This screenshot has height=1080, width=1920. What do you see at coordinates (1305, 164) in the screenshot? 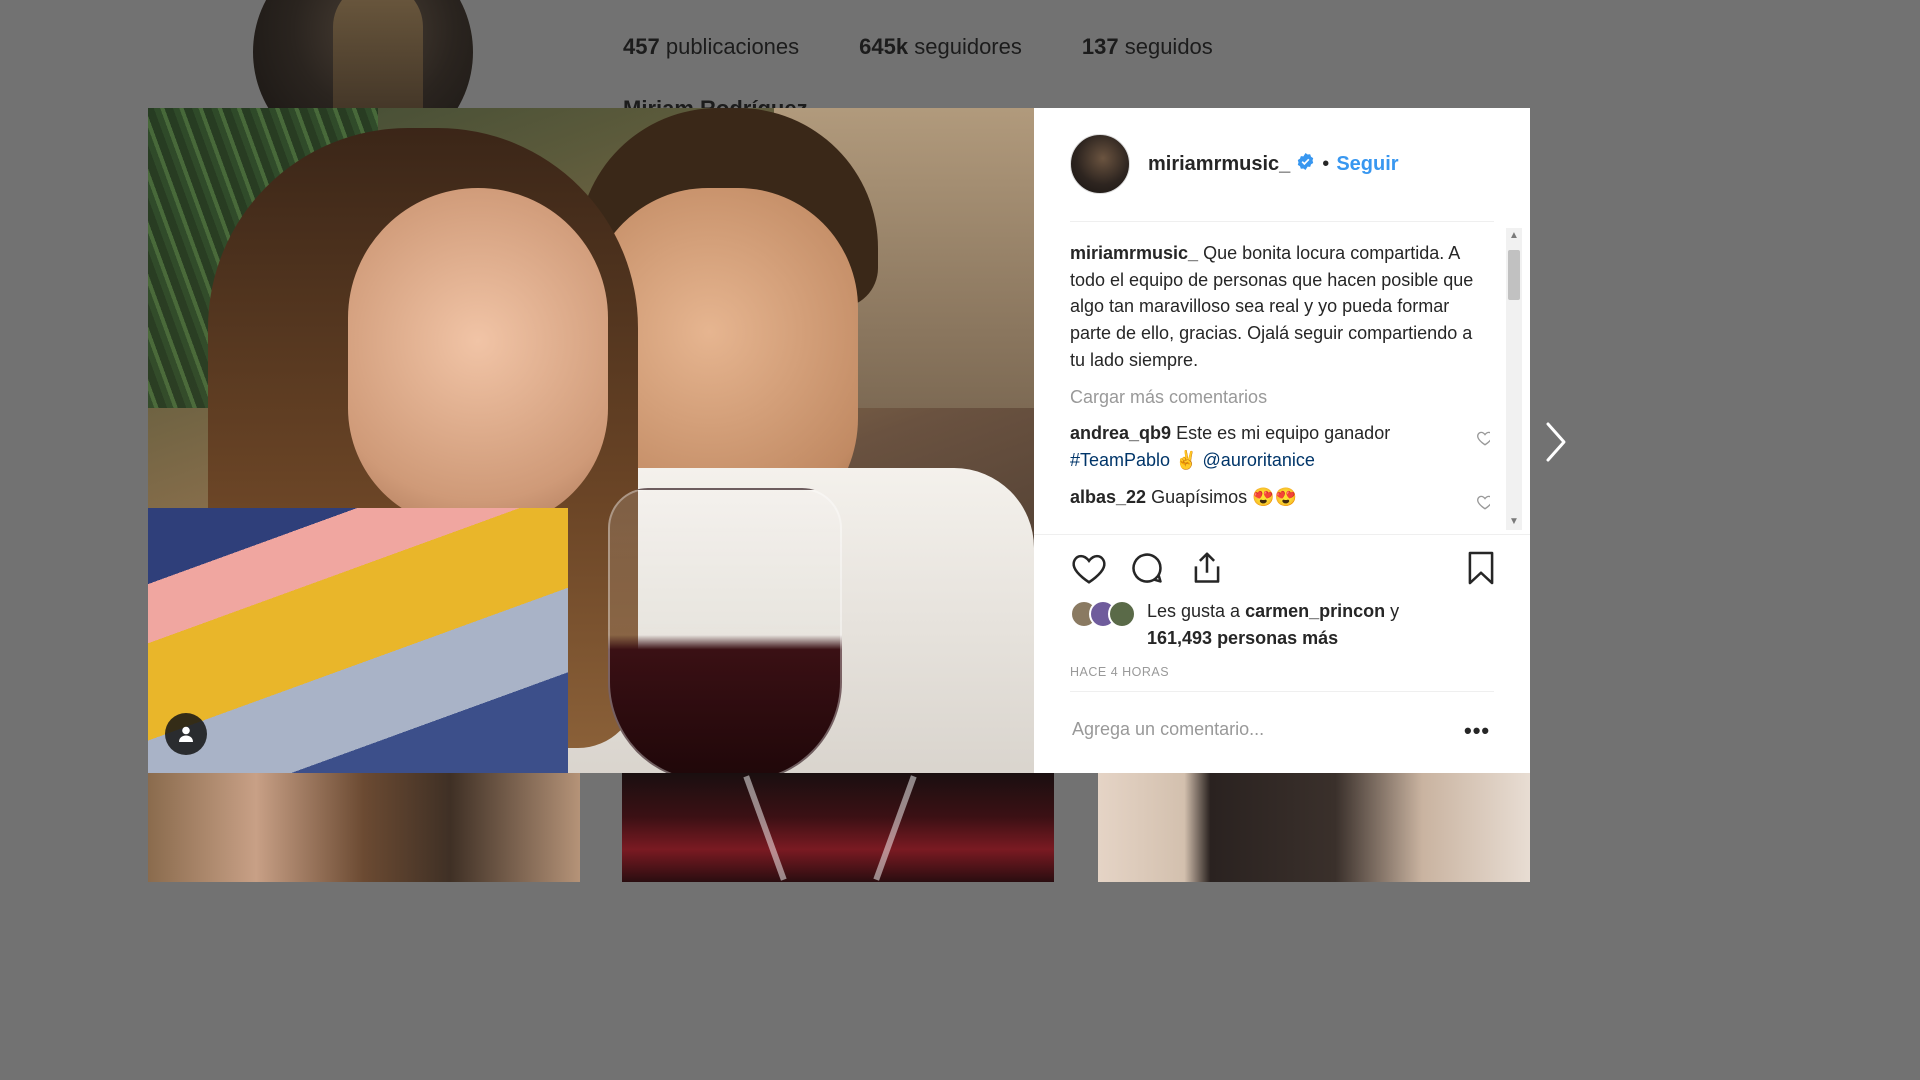
I see `verified-badge-icon` at bounding box center [1305, 164].